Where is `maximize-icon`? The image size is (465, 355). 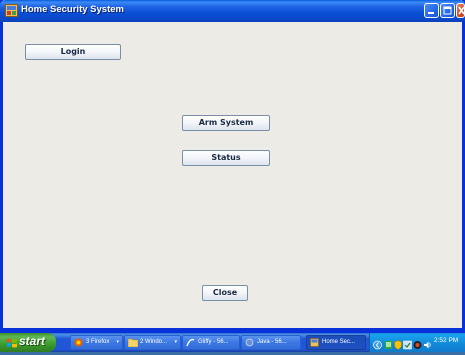
maximize-icon is located at coordinates (447, 10).